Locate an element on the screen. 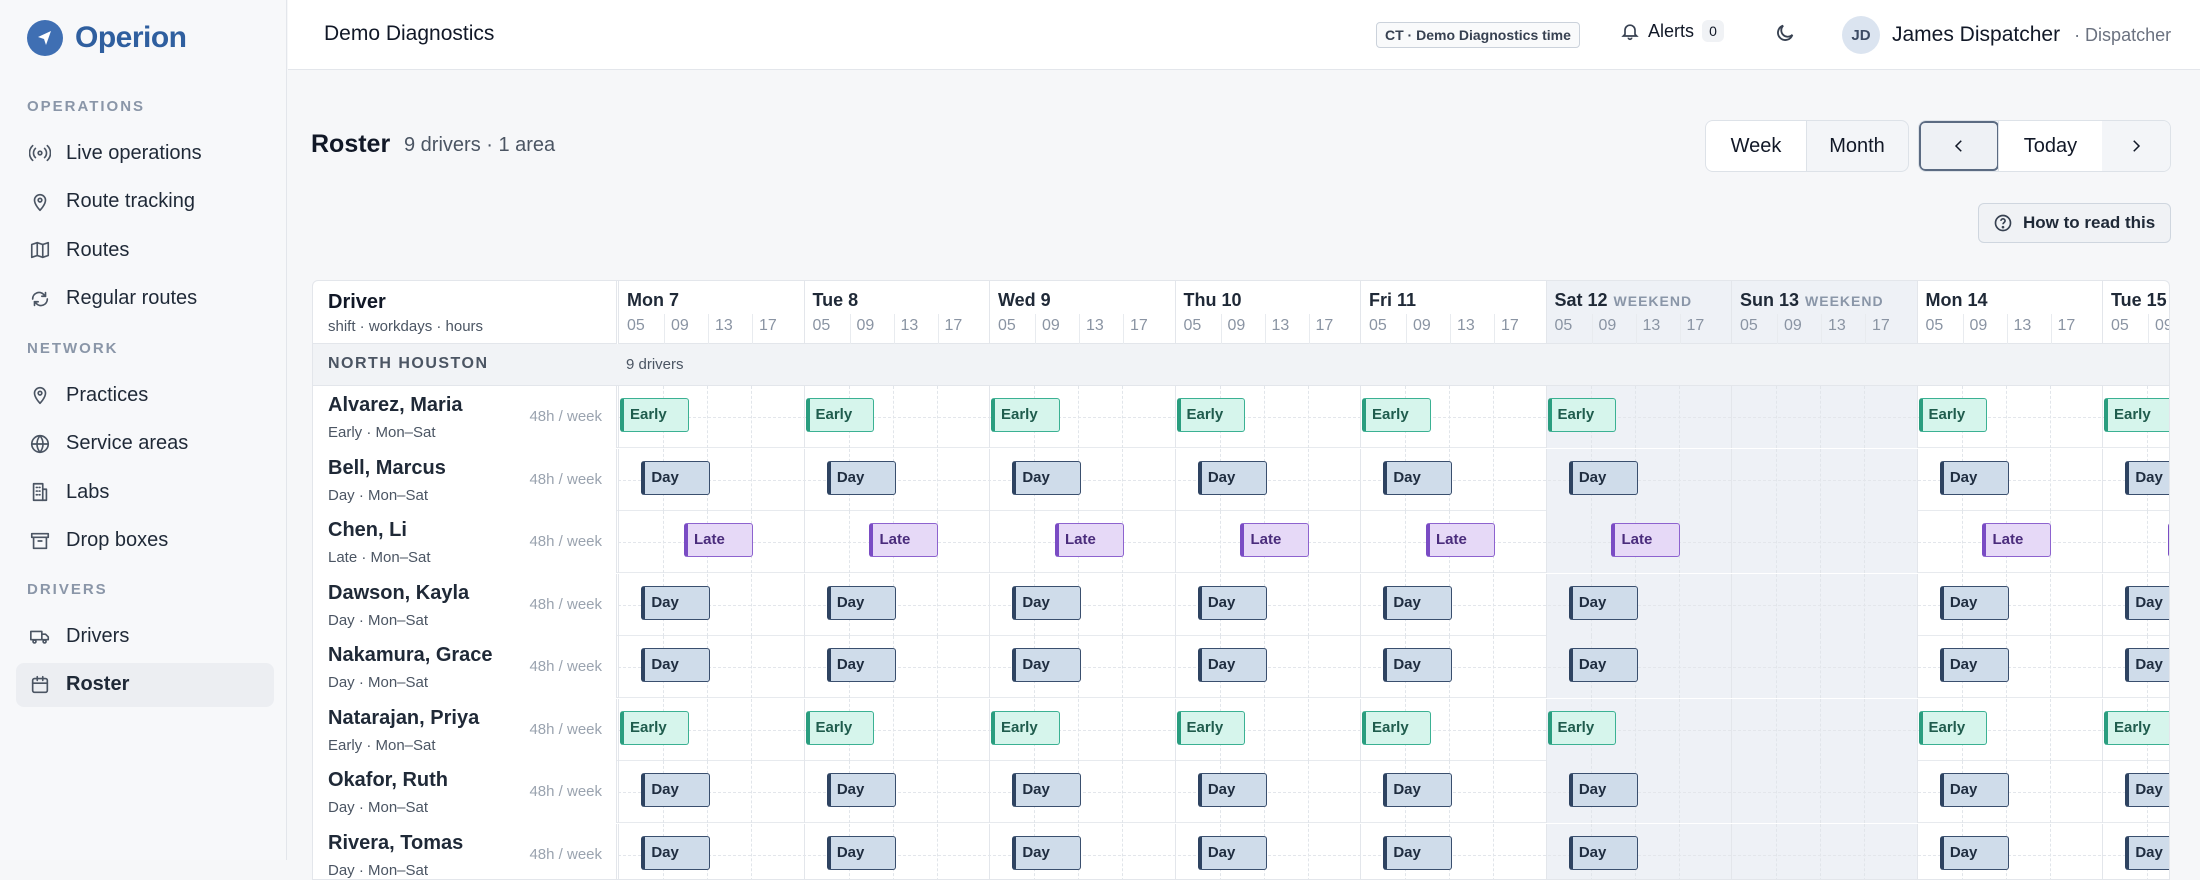 This screenshot has height=880, width=2200. day-label-text: Fri 11 is located at coordinates (1392, 300).